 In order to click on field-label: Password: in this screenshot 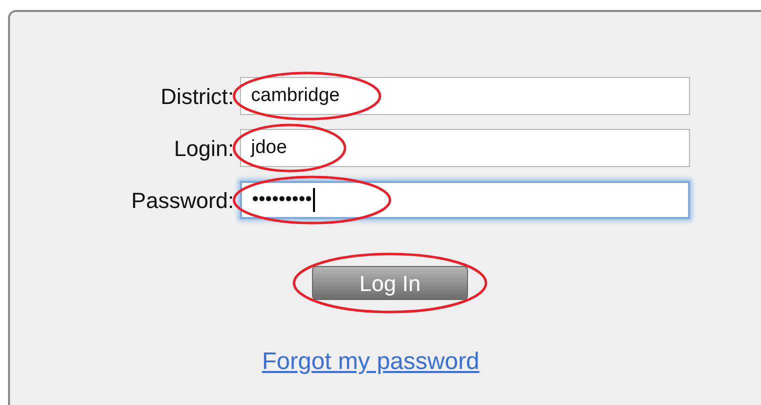, I will do `click(182, 200)`.